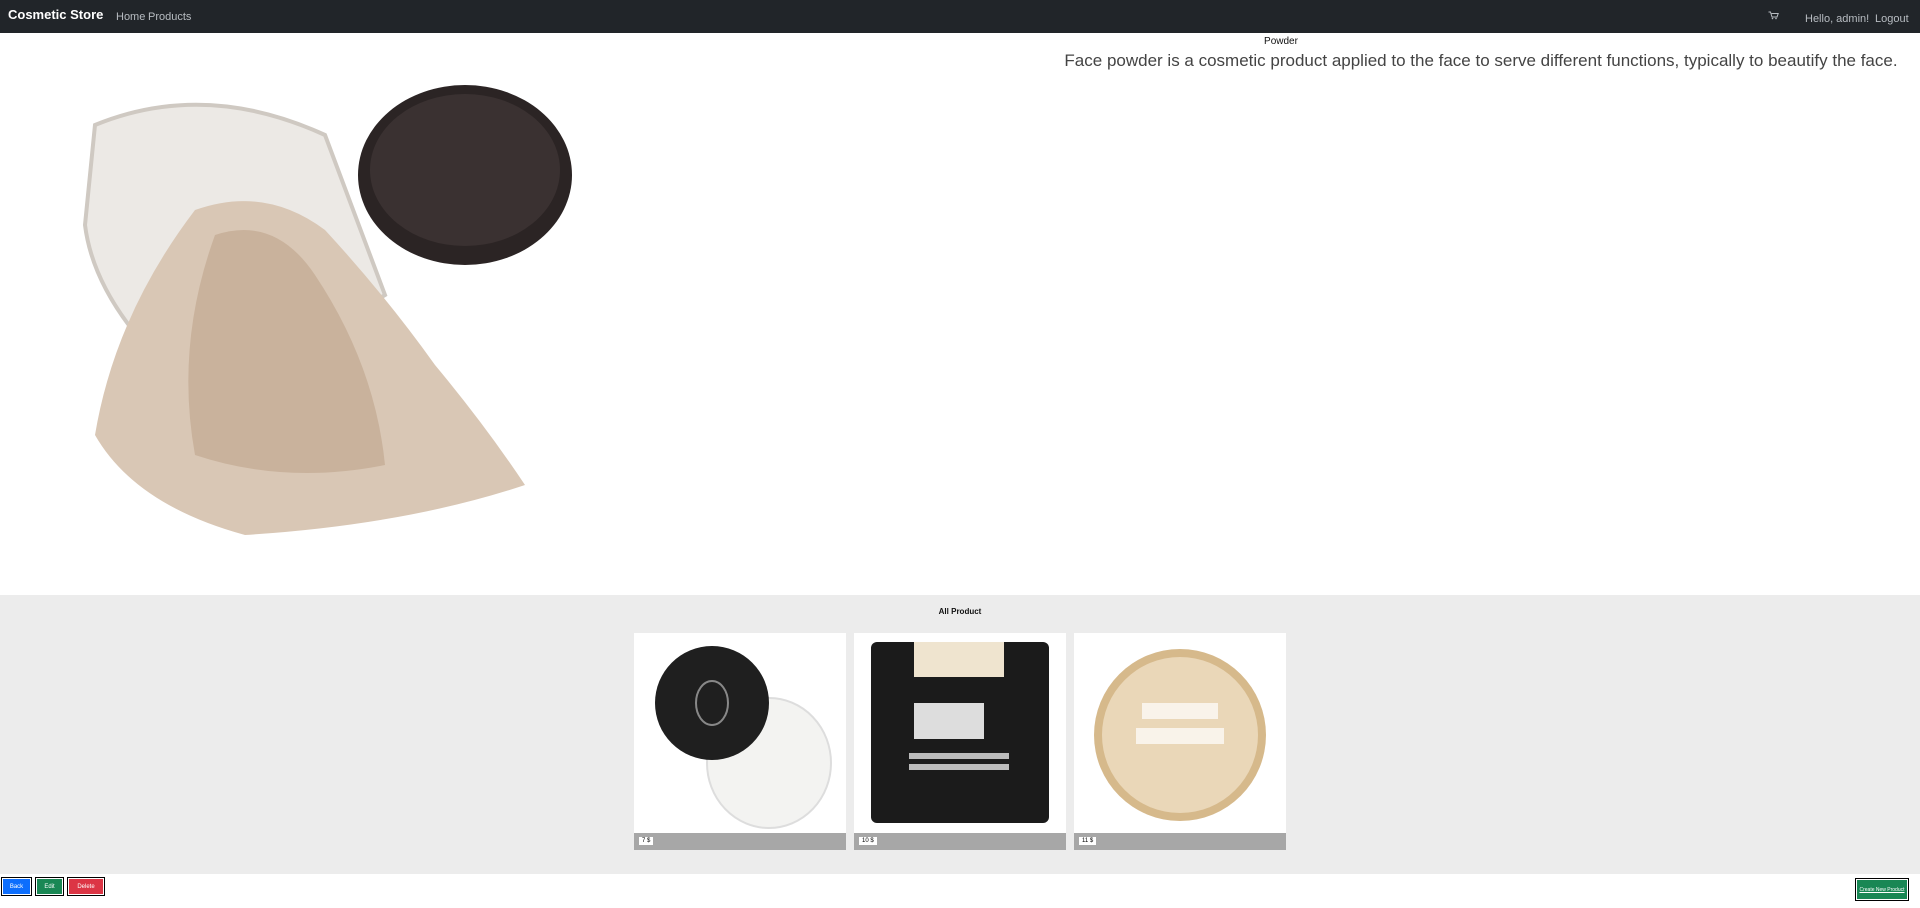  What do you see at coordinates (1281, 41) in the screenshot?
I see `product-name: Powder` at bounding box center [1281, 41].